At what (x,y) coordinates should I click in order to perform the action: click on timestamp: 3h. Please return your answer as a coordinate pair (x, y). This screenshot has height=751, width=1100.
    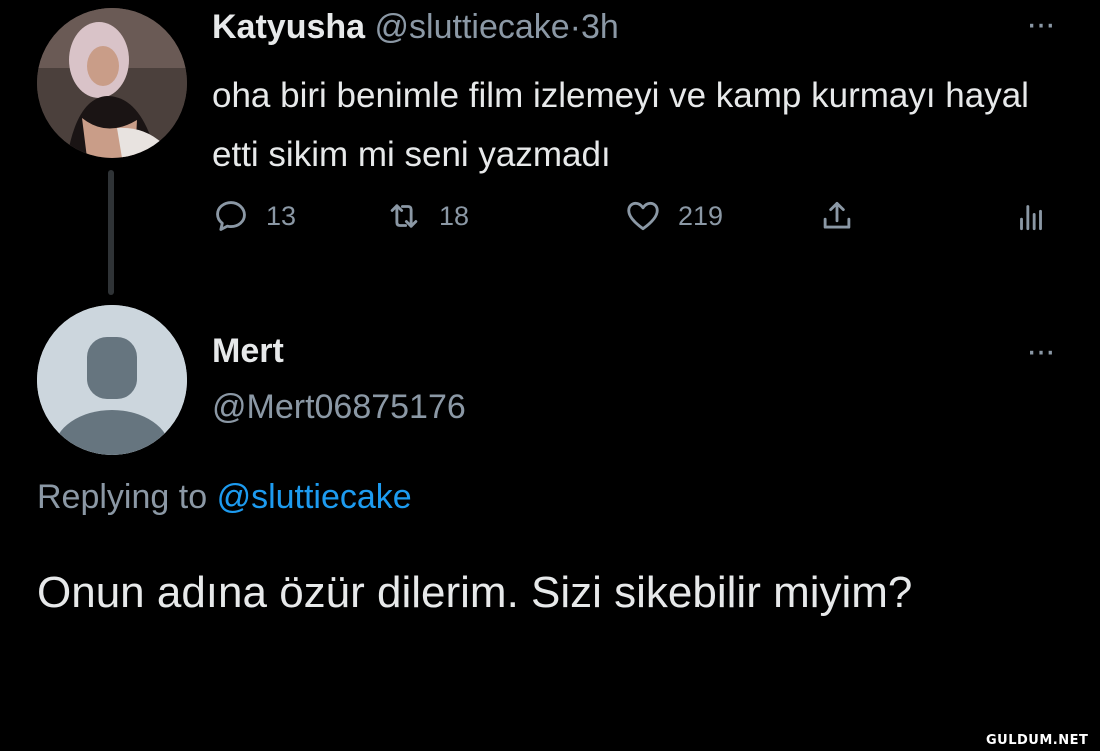
    Looking at the image, I should click on (600, 27).